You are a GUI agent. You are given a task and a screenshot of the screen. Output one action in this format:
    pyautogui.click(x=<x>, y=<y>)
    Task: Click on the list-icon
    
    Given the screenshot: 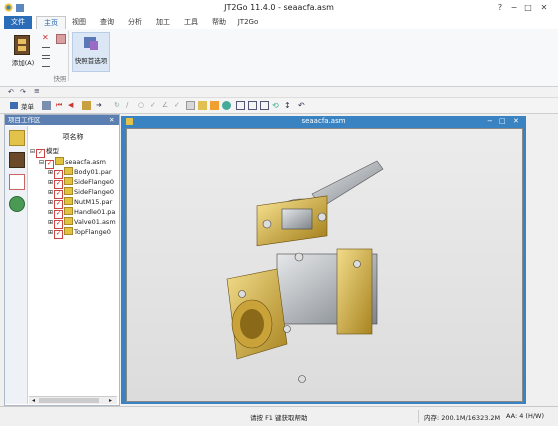 What is the action you would take?
    pyautogui.click(x=46, y=51)
    